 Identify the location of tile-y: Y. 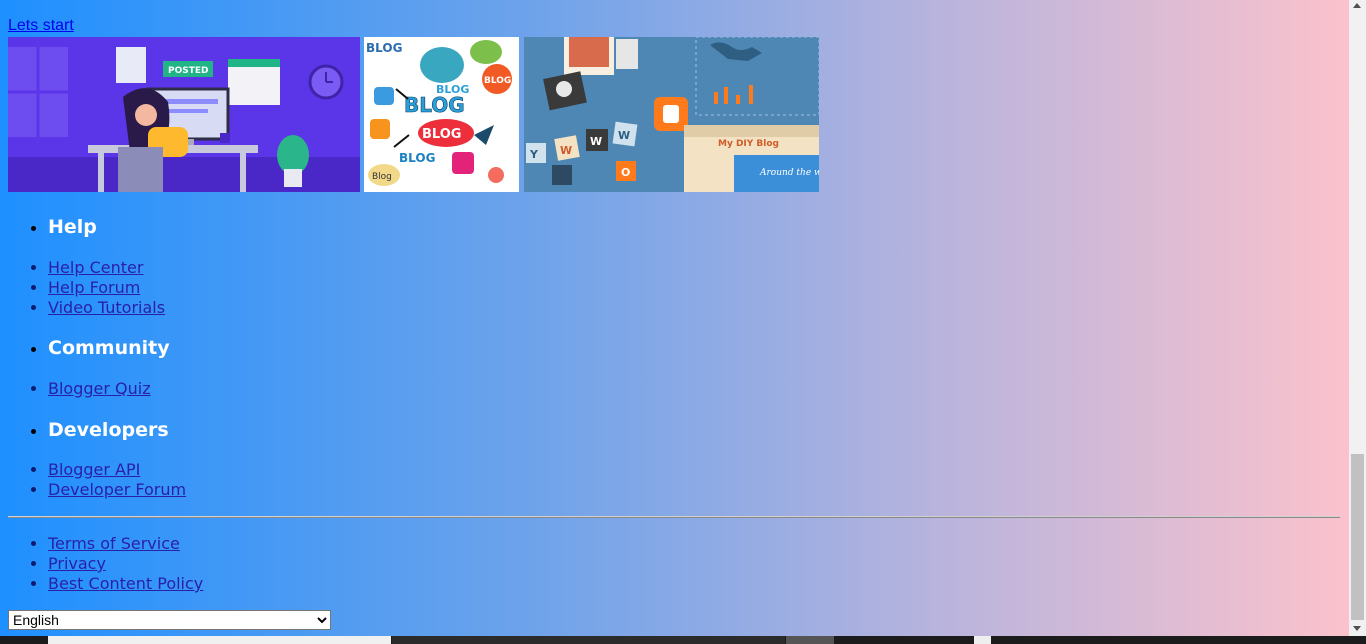
(534, 154).